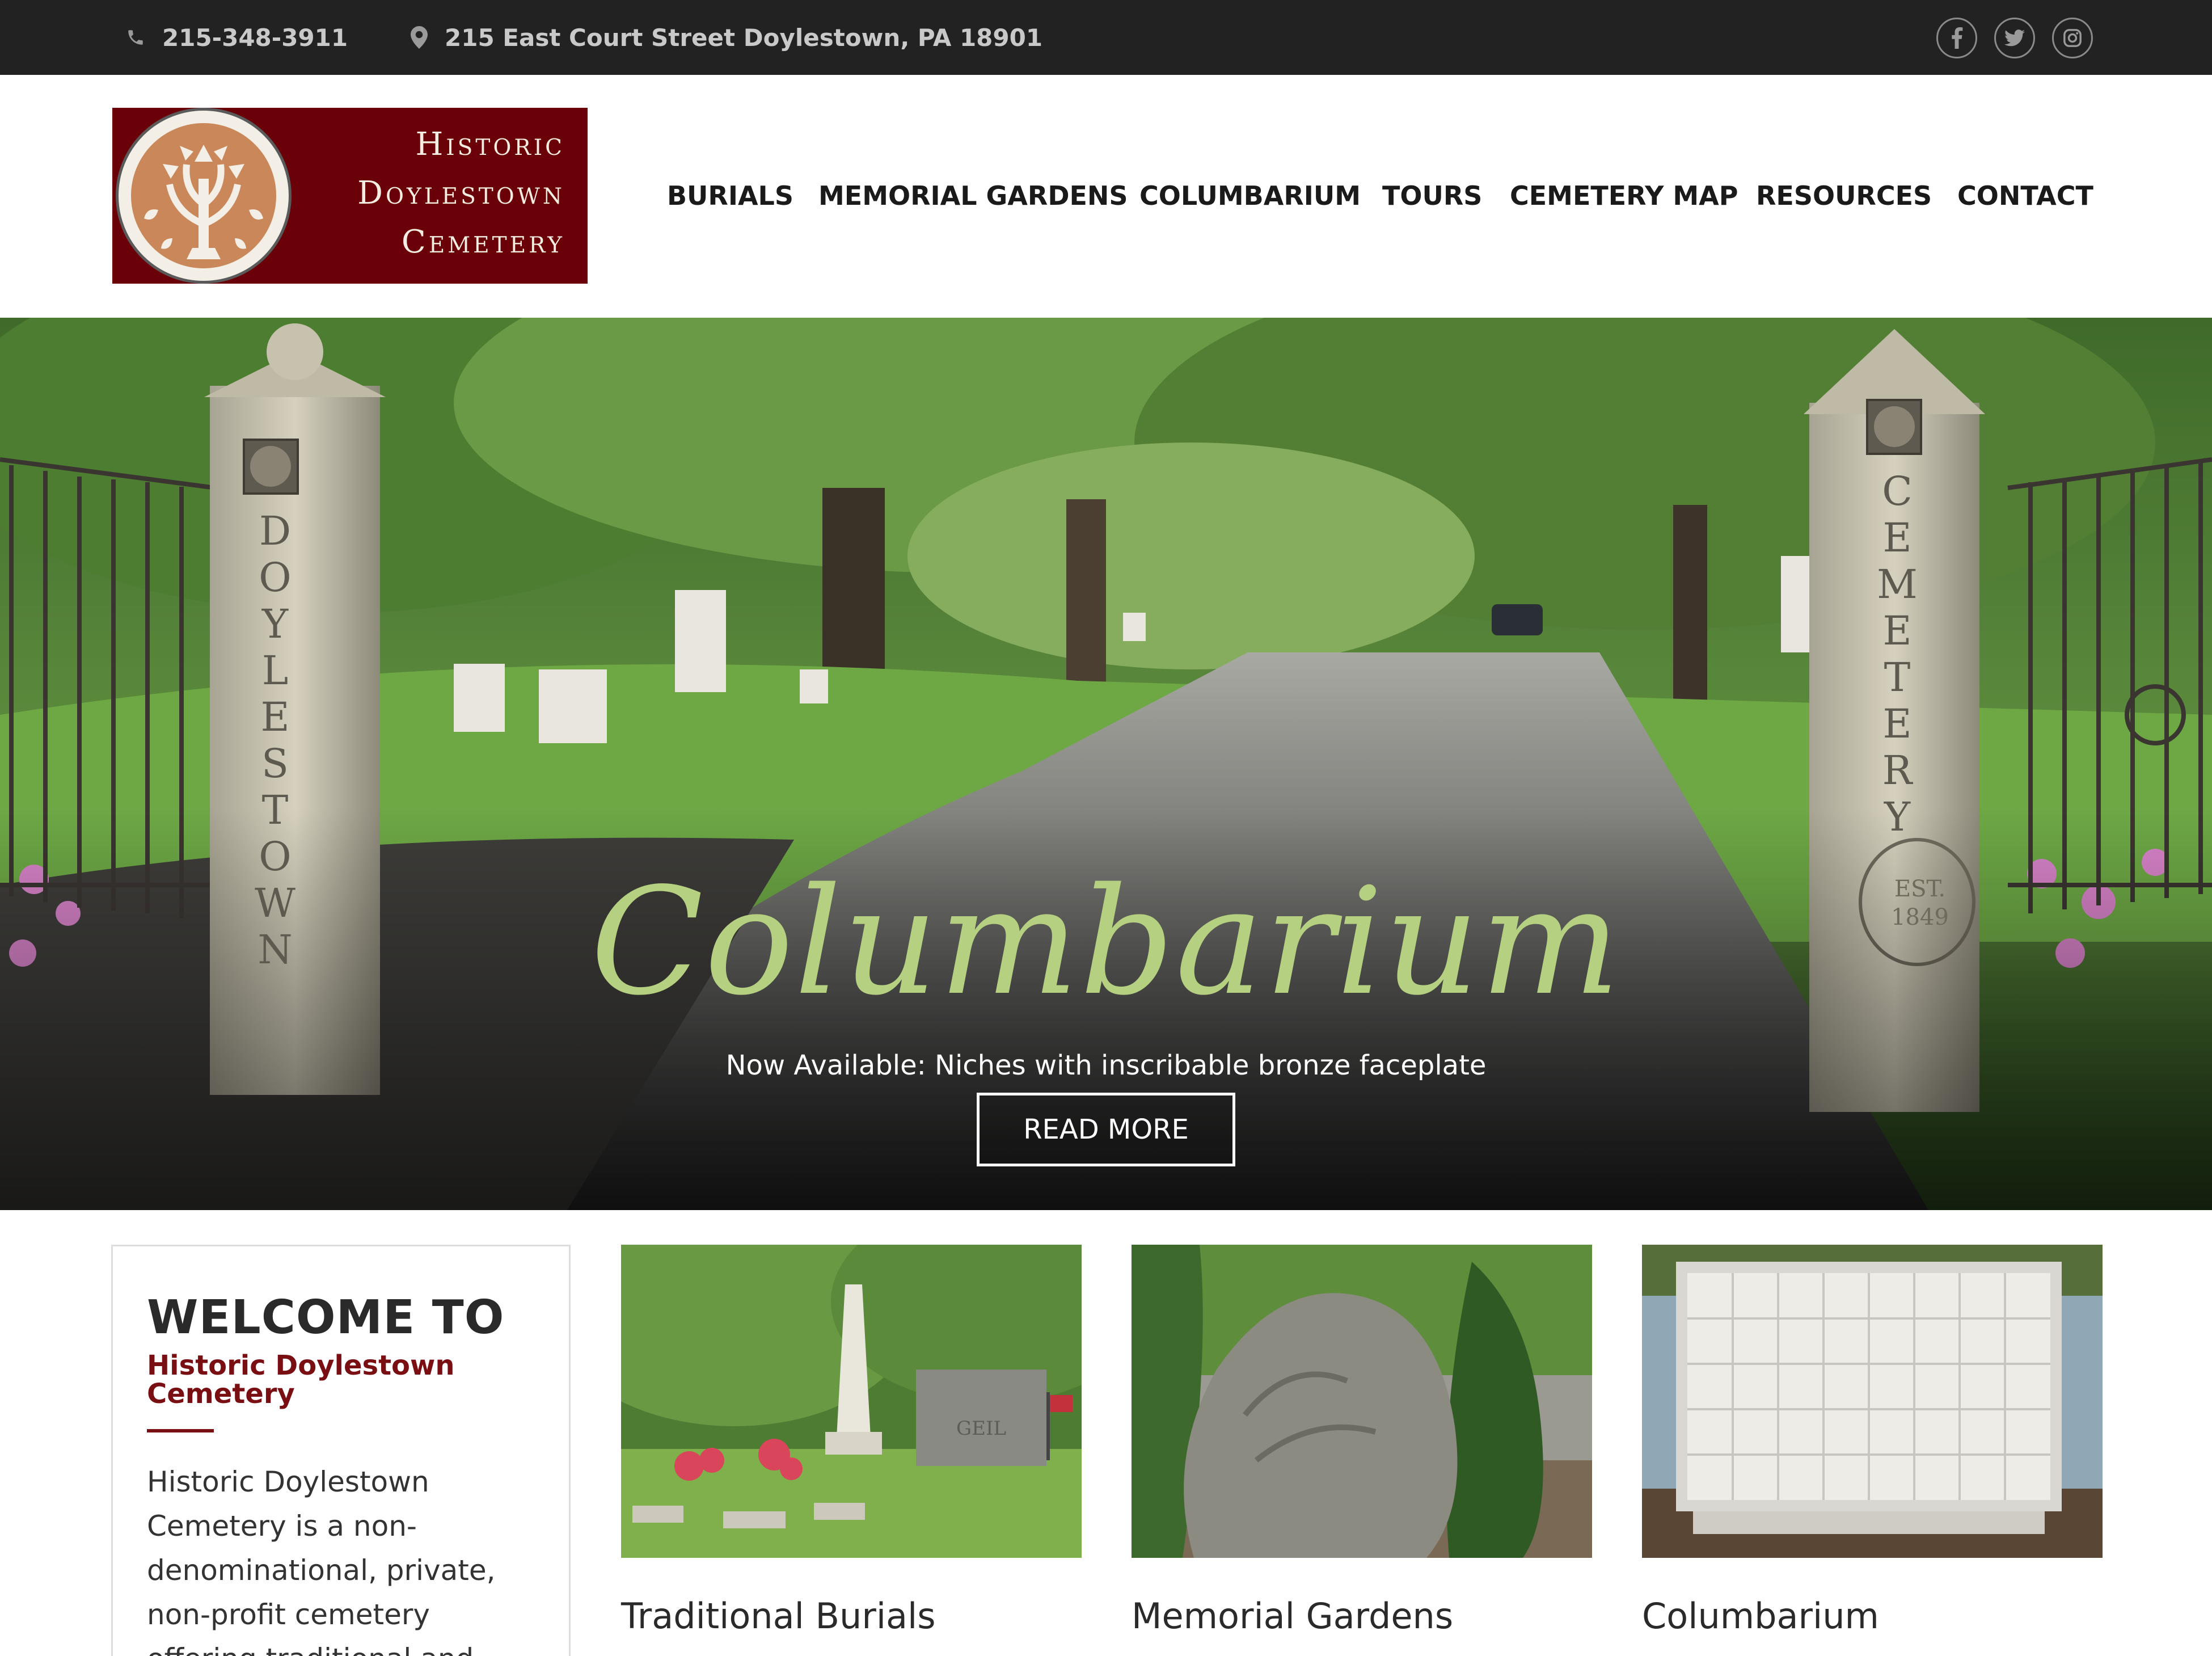 This screenshot has height=1656, width=2212. I want to click on nav-columbarium: COLUMBARIUM, so click(1250, 196).